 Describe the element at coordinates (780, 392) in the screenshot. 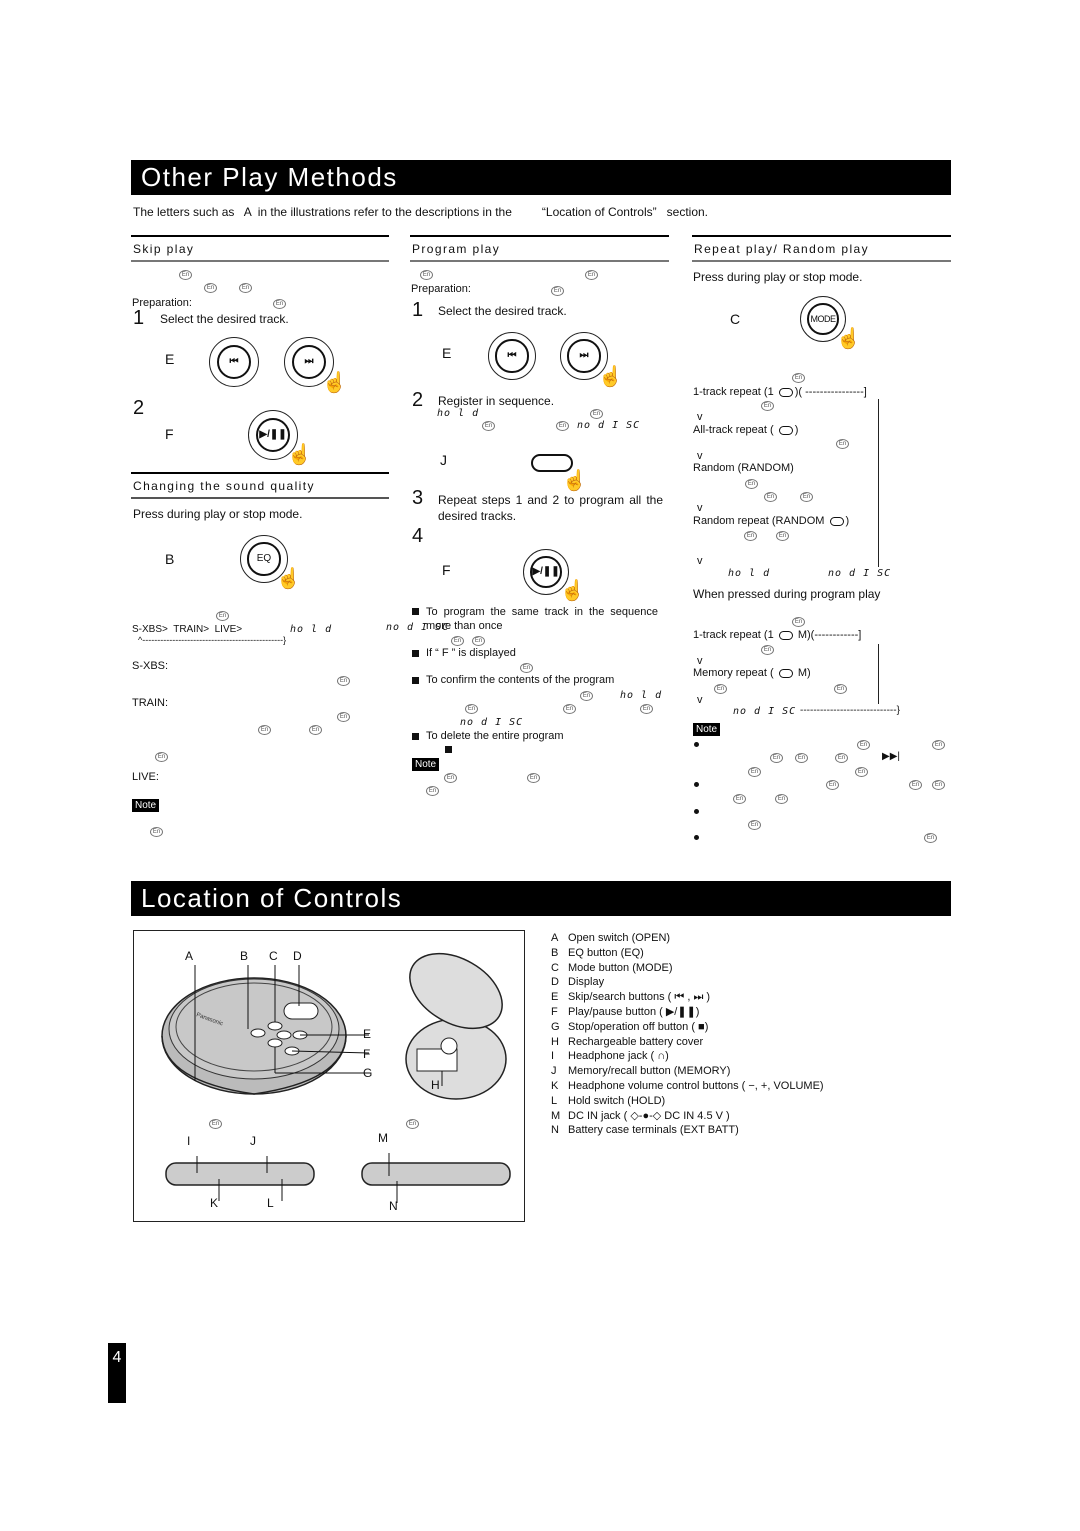

I see `mode-1-track-repeat: 1-track repeat (1 )( ----------------]` at that location.